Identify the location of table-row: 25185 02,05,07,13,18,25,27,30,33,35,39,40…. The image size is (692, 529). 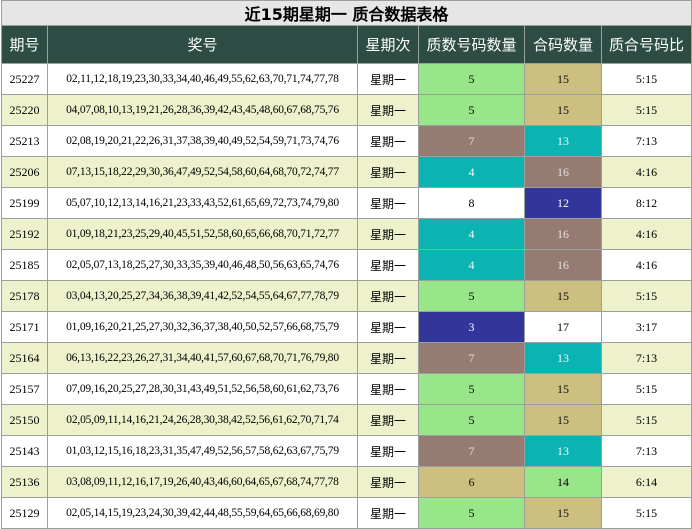
(346, 265).